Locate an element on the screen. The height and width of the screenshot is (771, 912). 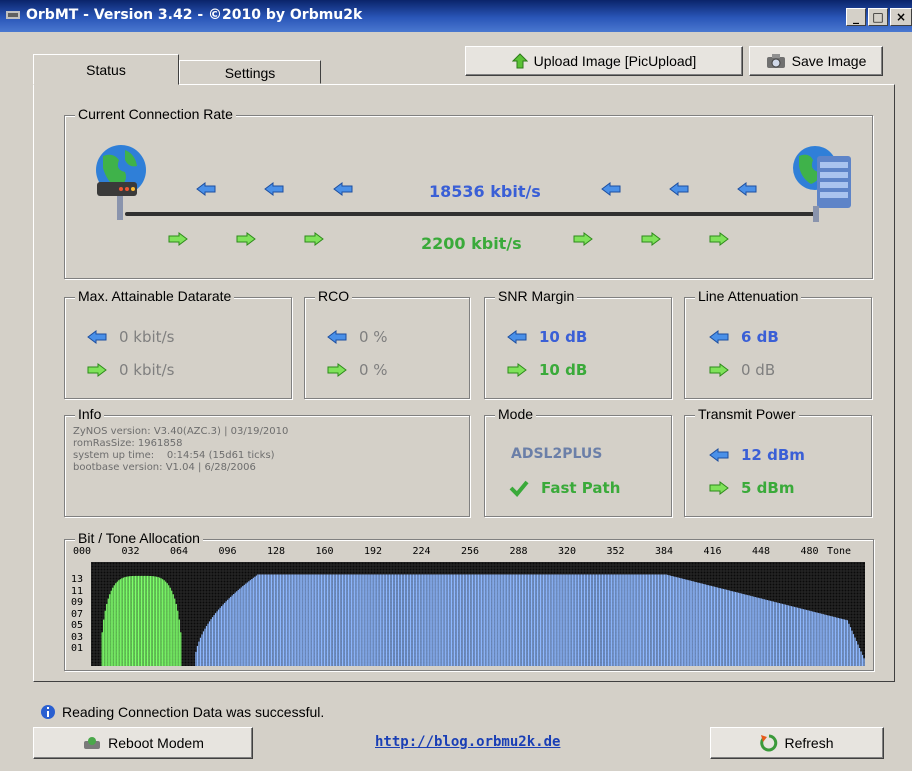
tab-status: Status is located at coordinates (106, 69).